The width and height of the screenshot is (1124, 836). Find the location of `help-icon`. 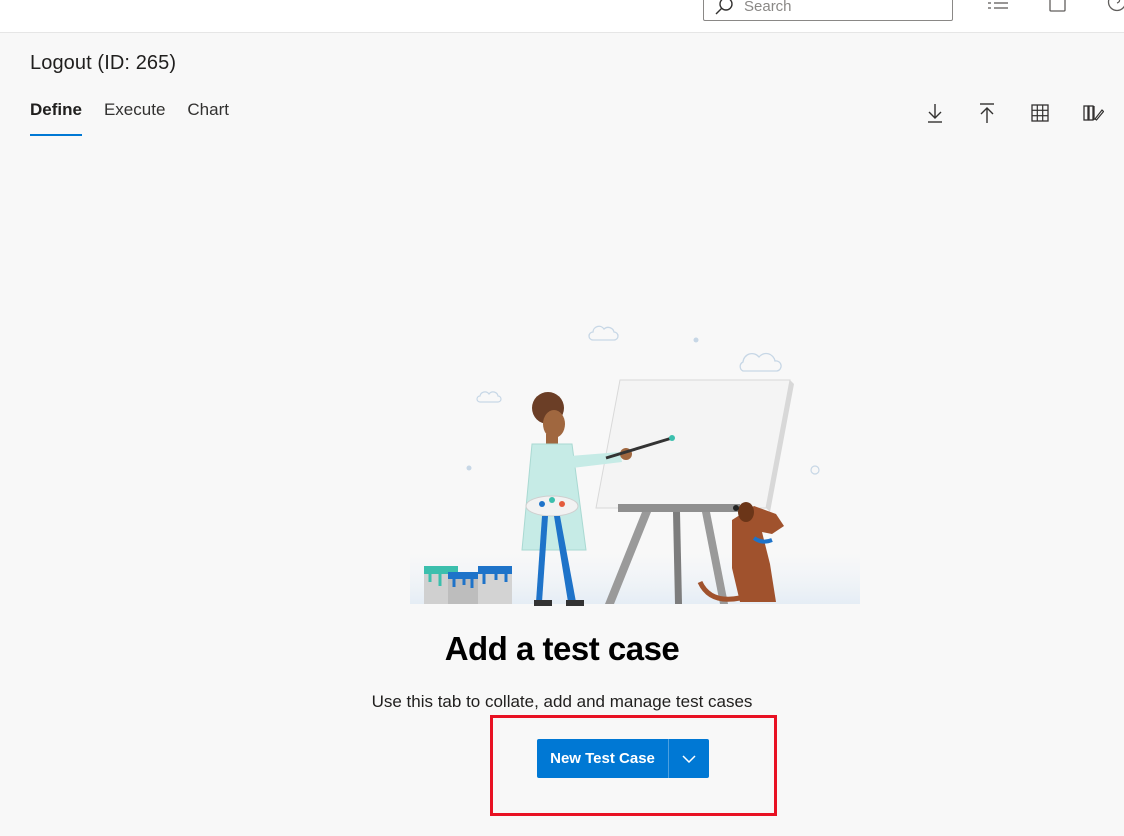

help-icon is located at coordinates (1115, 6).